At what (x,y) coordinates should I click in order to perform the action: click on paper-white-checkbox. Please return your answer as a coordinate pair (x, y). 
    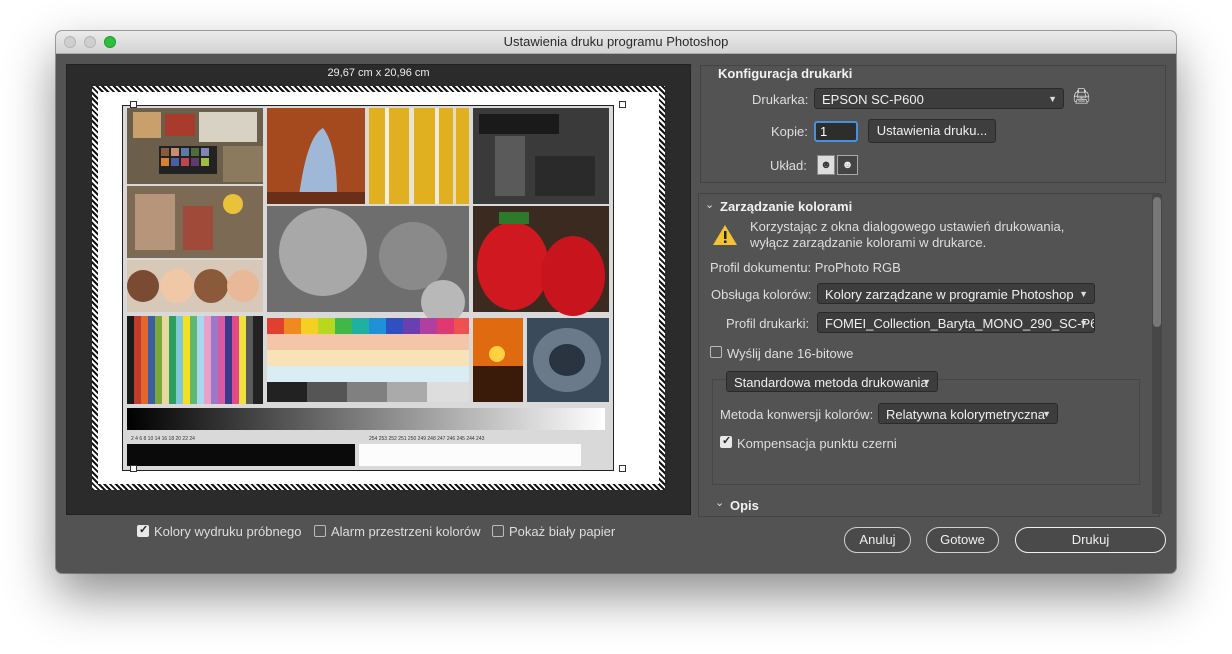
    Looking at the image, I should click on (498, 531).